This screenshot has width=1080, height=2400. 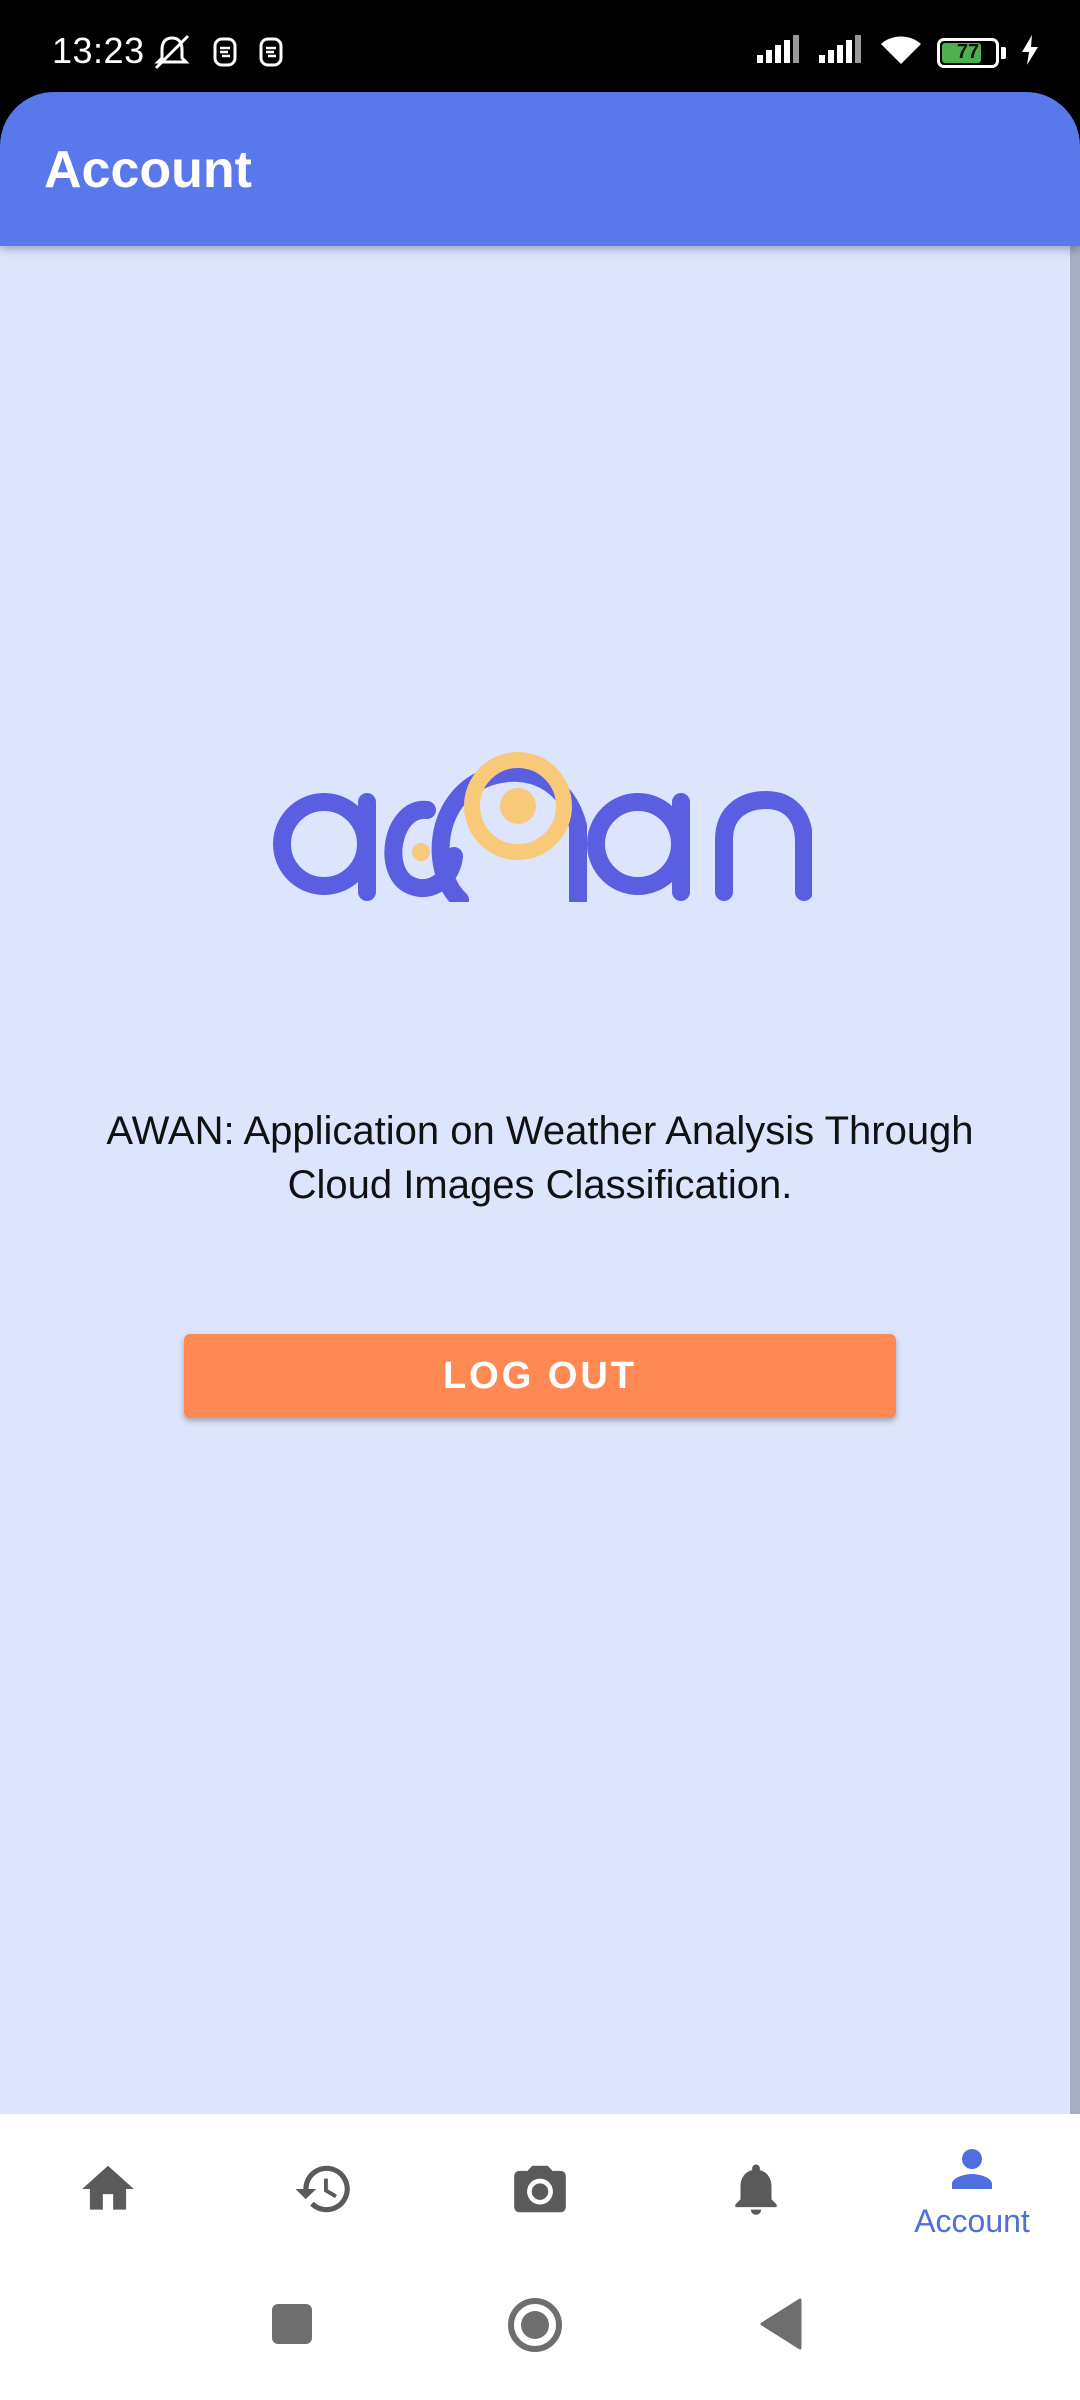 I want to click on recent-apps-button, so click(x=292, y=2326).